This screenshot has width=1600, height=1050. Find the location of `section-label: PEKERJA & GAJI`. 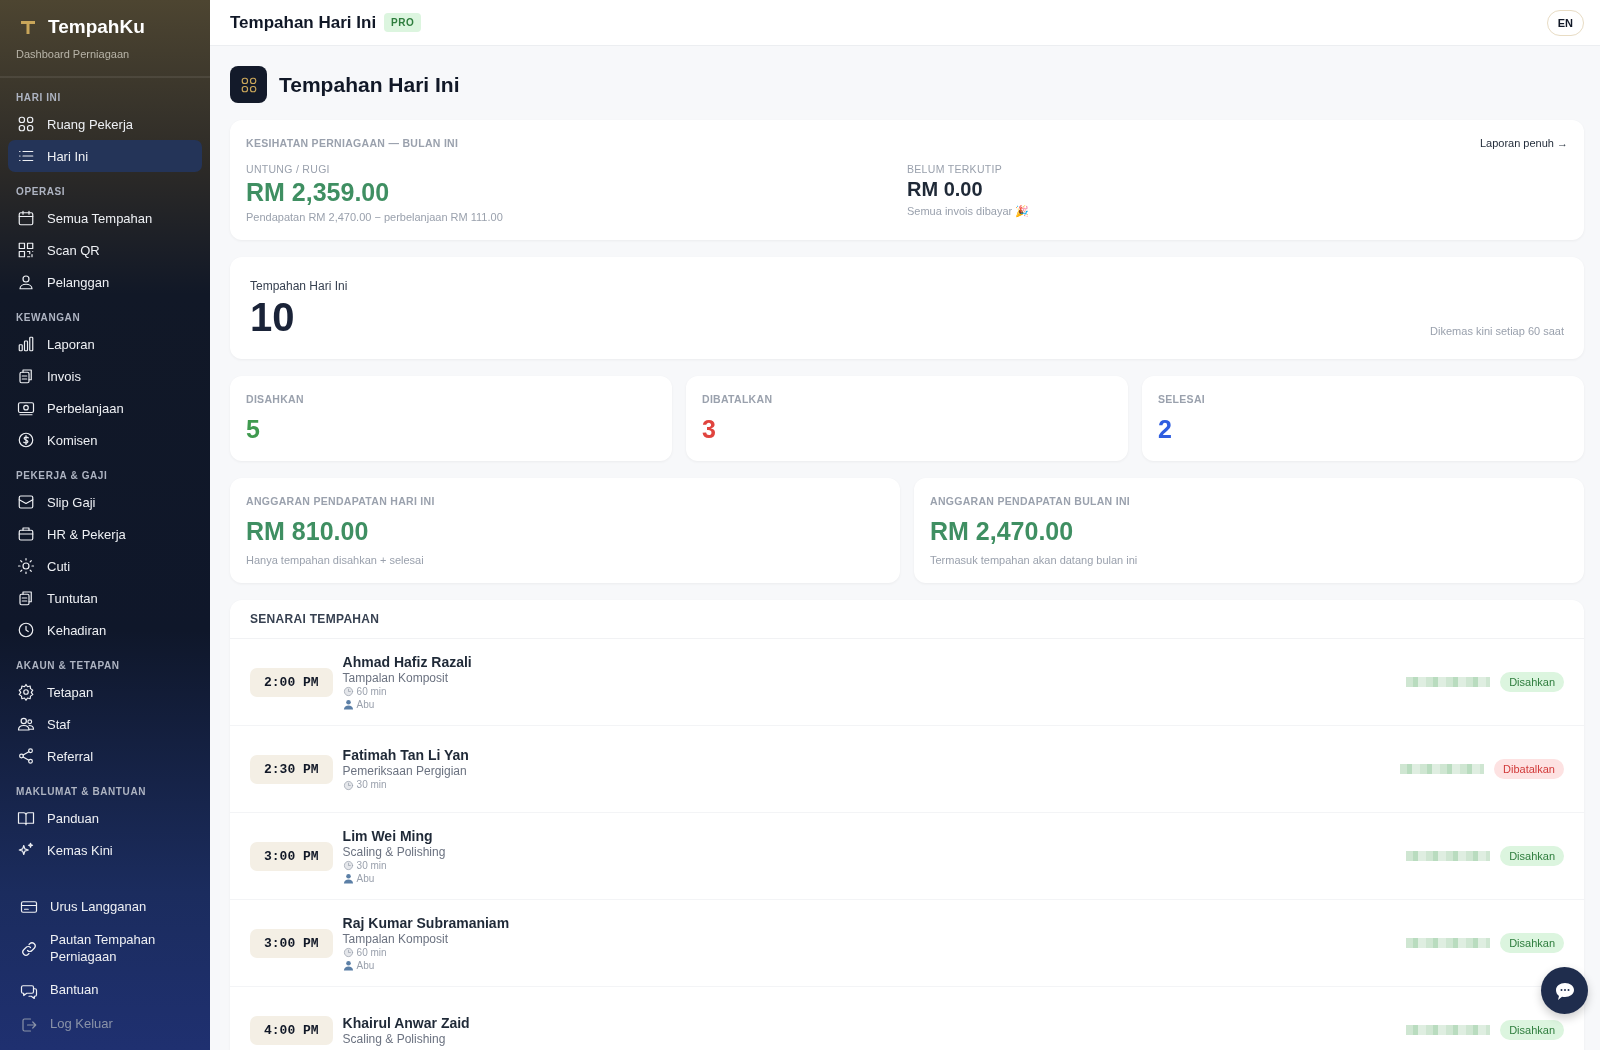

section-label: PEKERJA & GAJI is located at coordinates (62, 476).